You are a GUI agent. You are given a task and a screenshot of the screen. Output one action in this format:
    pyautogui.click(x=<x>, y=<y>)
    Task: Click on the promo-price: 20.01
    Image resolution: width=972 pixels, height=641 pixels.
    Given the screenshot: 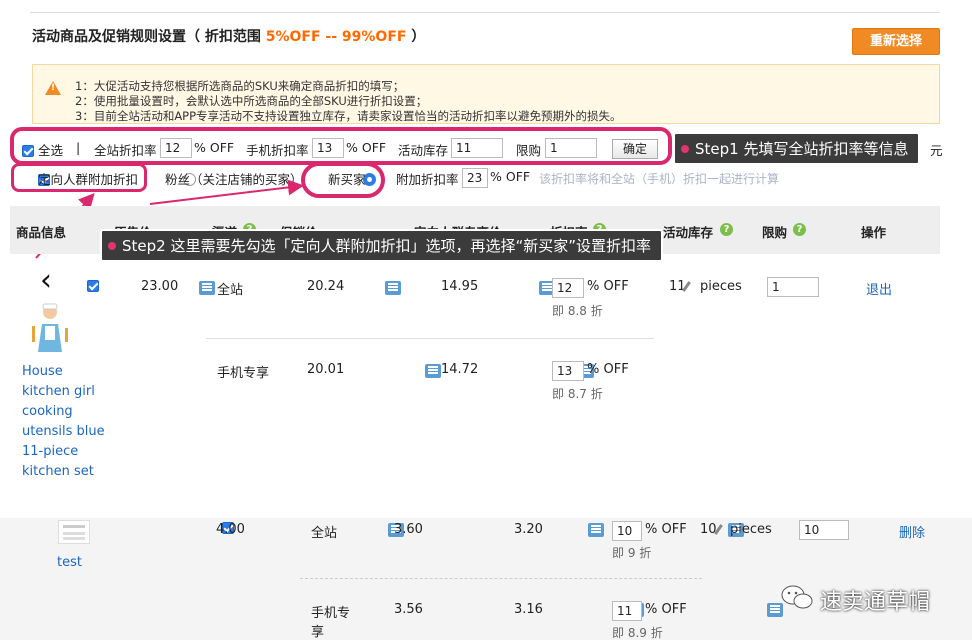 What is the action you would take?
    pyautogui.click(x=326, y=369)
    